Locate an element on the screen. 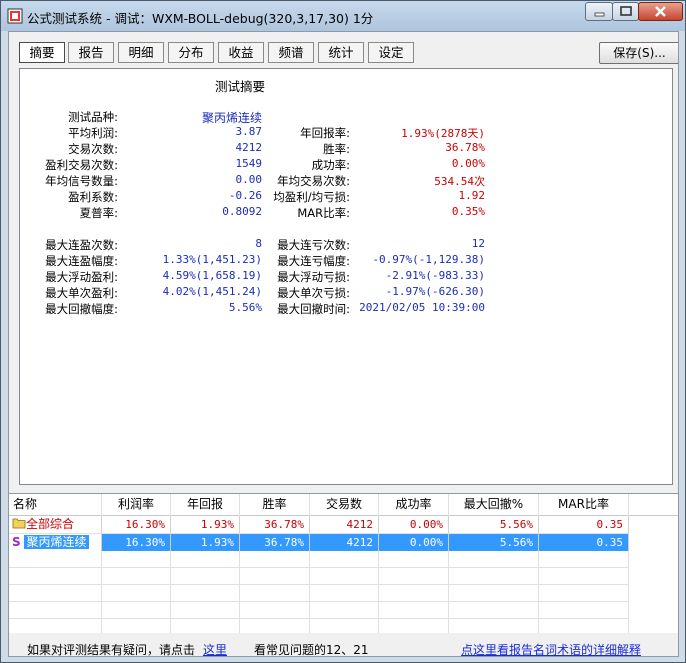 This screenshot has width=686, height=663. label-win-trades: 盈利交易次数: is located at coordinates (81, 165).